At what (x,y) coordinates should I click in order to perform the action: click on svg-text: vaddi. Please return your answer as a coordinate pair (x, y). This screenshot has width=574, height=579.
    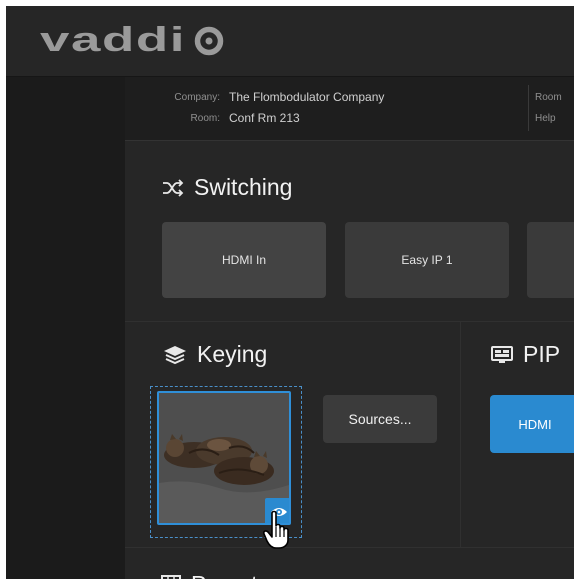
    Looking at the image, I should click on (113, 40).